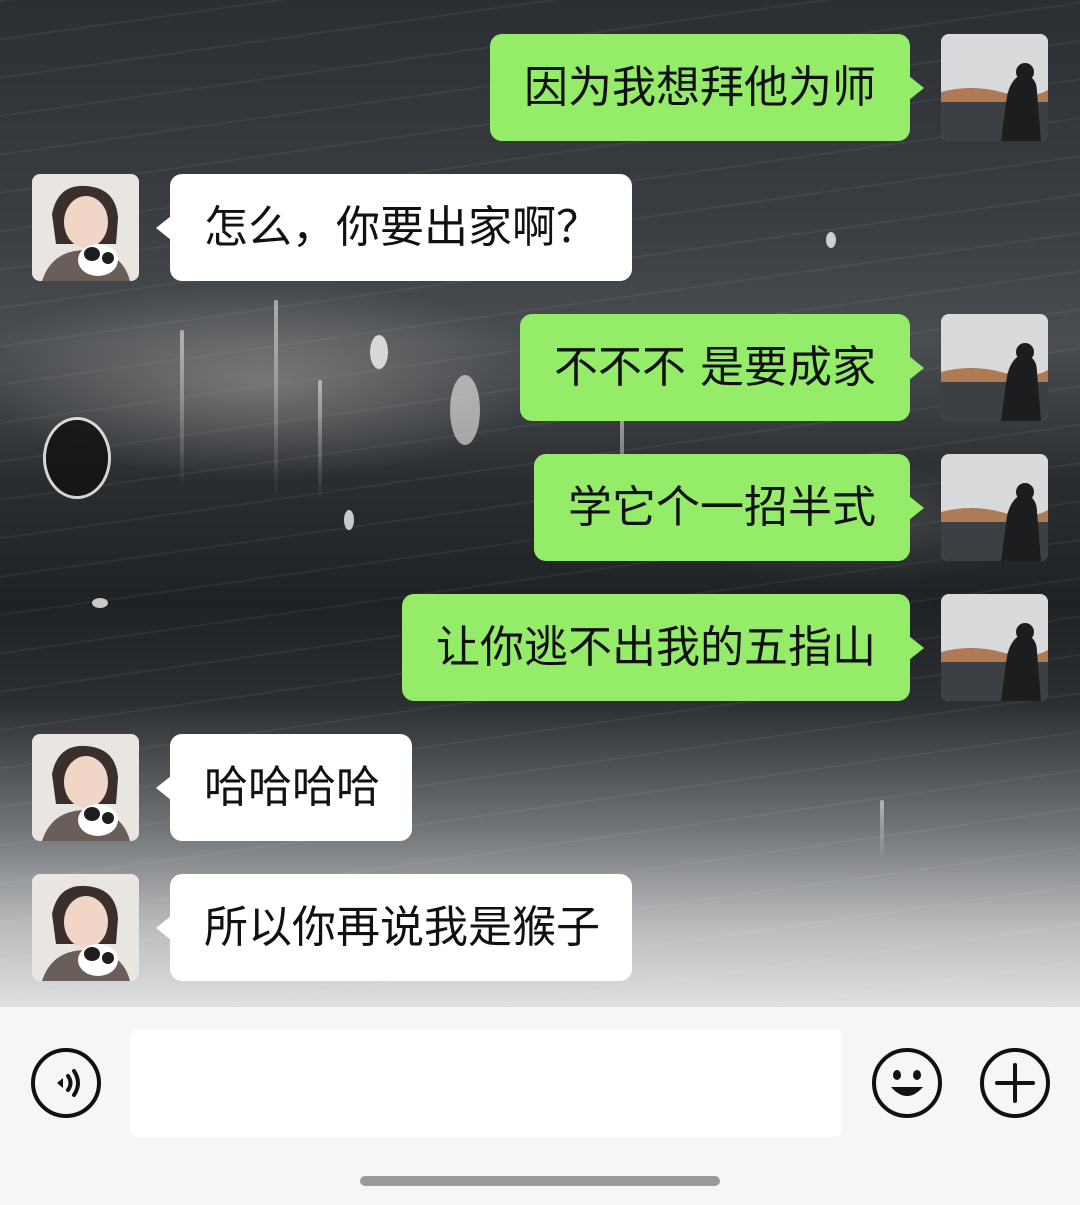 The image size is (1080, 1205). What do you see at coordinates (729, 507) in the screenshot?
I see `sent-message-bubble: 学它个一招半式` at bounding box center [729, 507].